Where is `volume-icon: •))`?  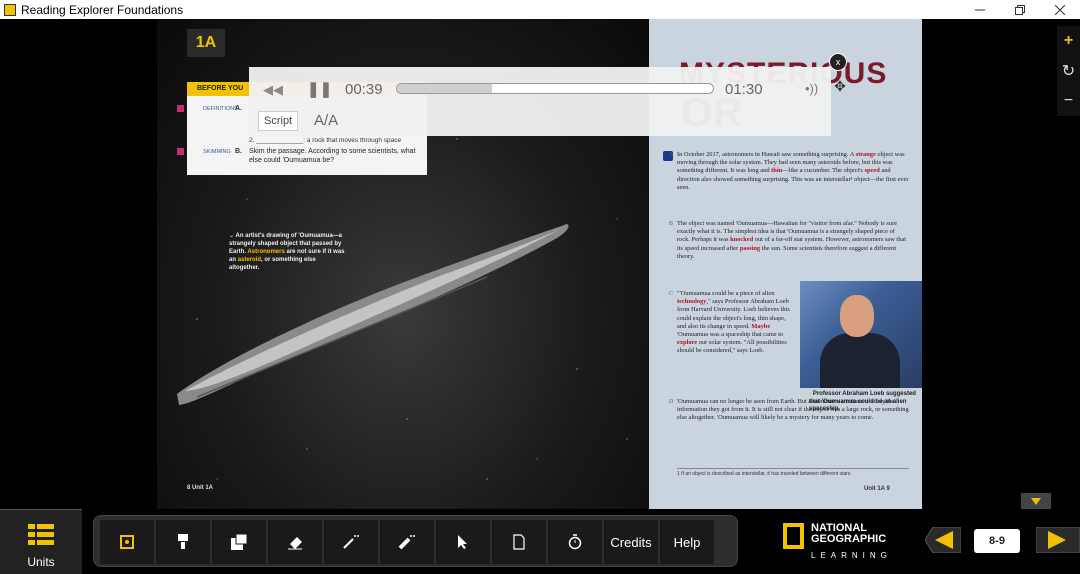
volume-icon: •)) is located at coordinates (811, 88).